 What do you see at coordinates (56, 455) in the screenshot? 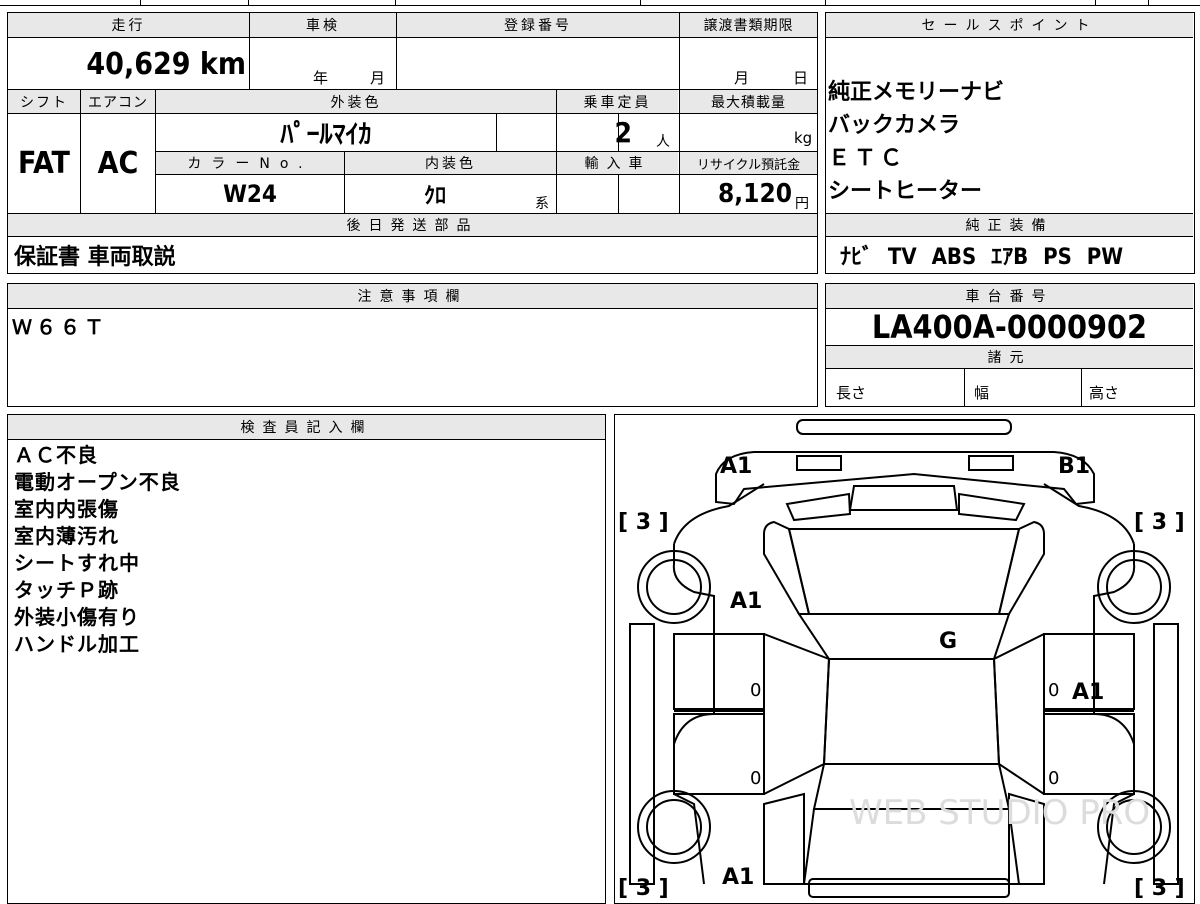
I see `inspector-line: ＡＣ不良` at bounding box center [56, 455].